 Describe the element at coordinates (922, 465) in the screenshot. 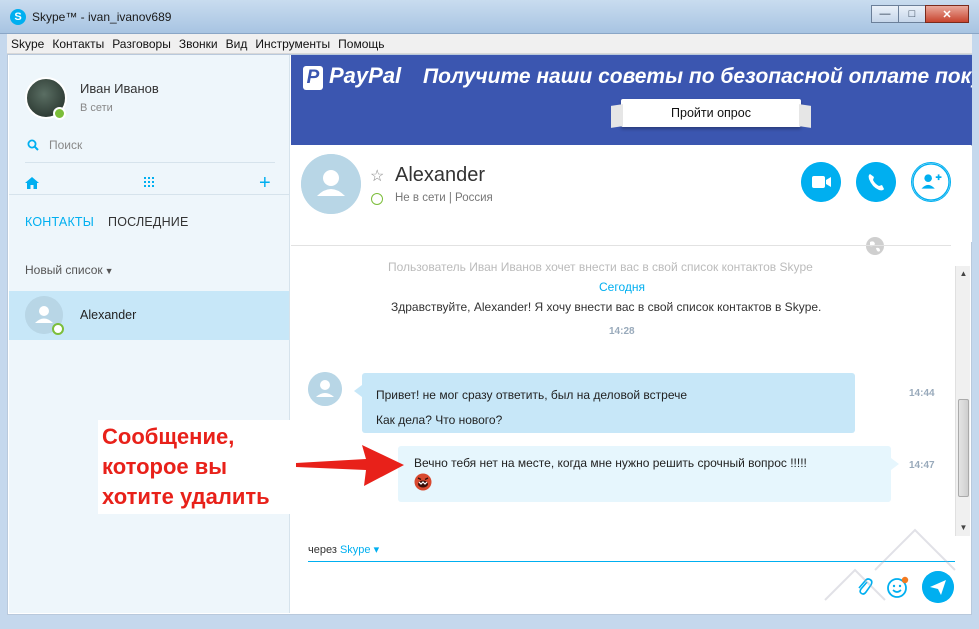

I see `message-timestamp: 14:47` at that location.